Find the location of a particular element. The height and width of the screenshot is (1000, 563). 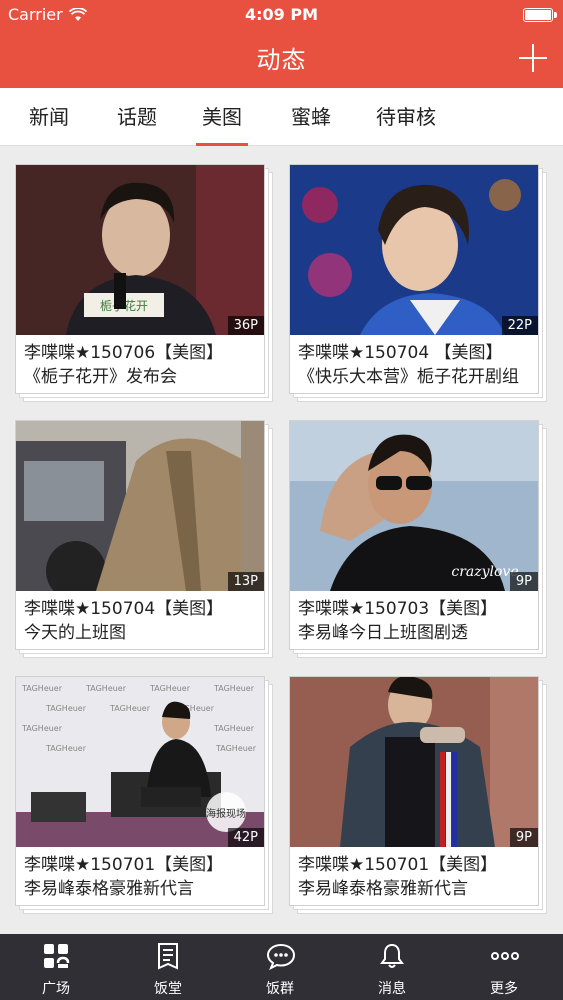

photo-count-badge: 42P is located at coordinates (245, 837).